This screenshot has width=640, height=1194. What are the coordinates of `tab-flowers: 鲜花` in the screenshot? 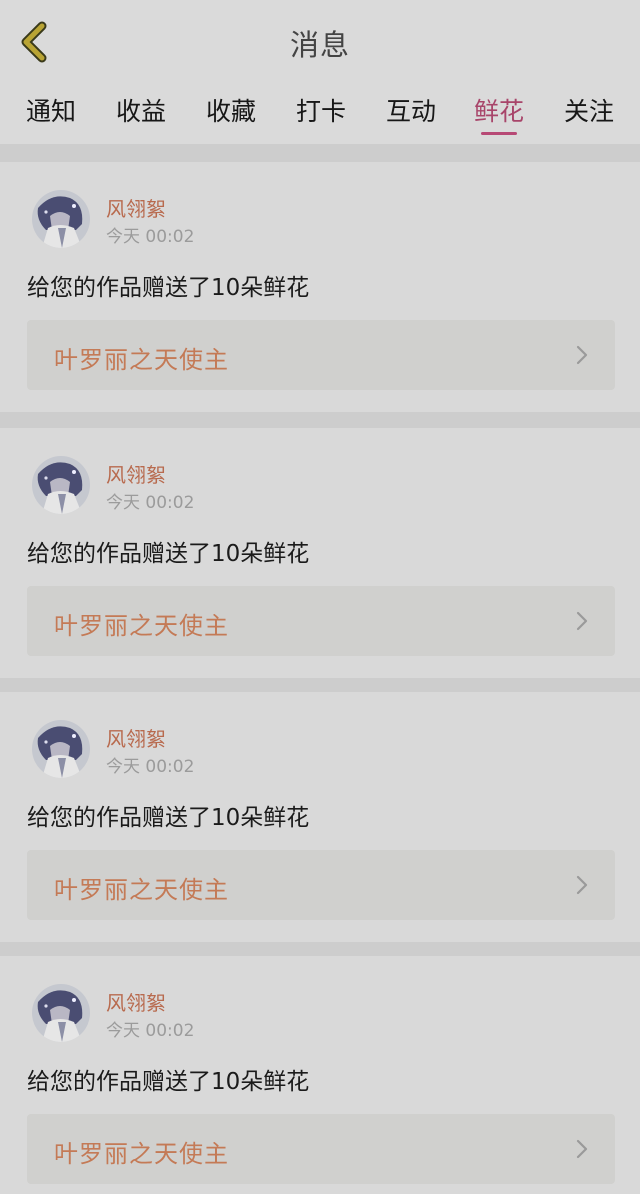 It's located at (499, 110).